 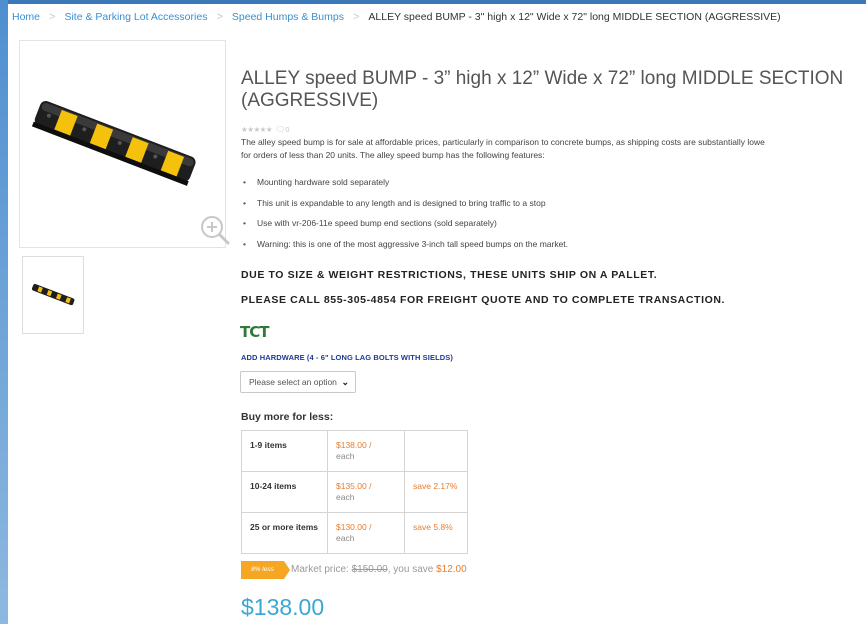 What do you see at coordinates (283, 607) in the screenshot?
I see `product-price: $138.00` at bounding box center [283, 607].